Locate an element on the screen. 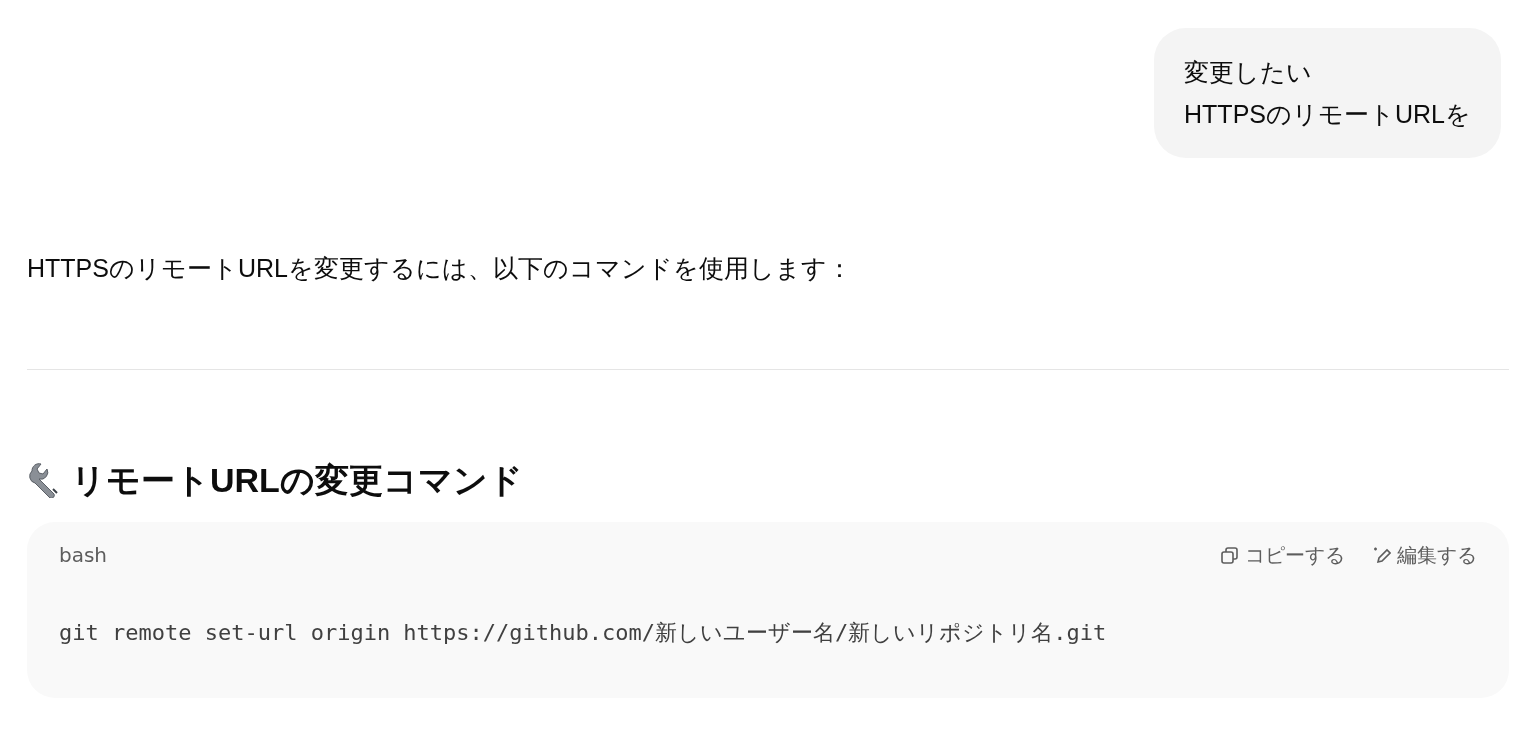  section-heading: リモートURLの変更コマンド is located at coordinates (297, 480).